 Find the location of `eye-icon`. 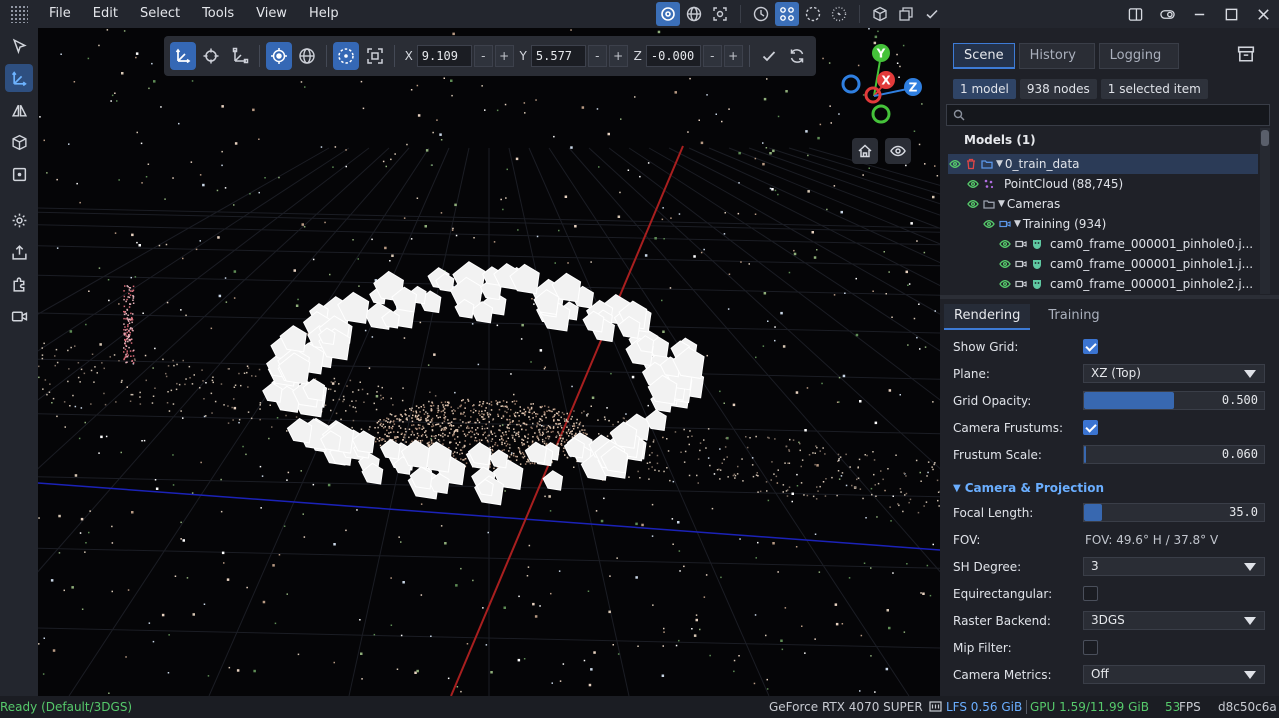

eye-icon is located at coordinates (898, 151).